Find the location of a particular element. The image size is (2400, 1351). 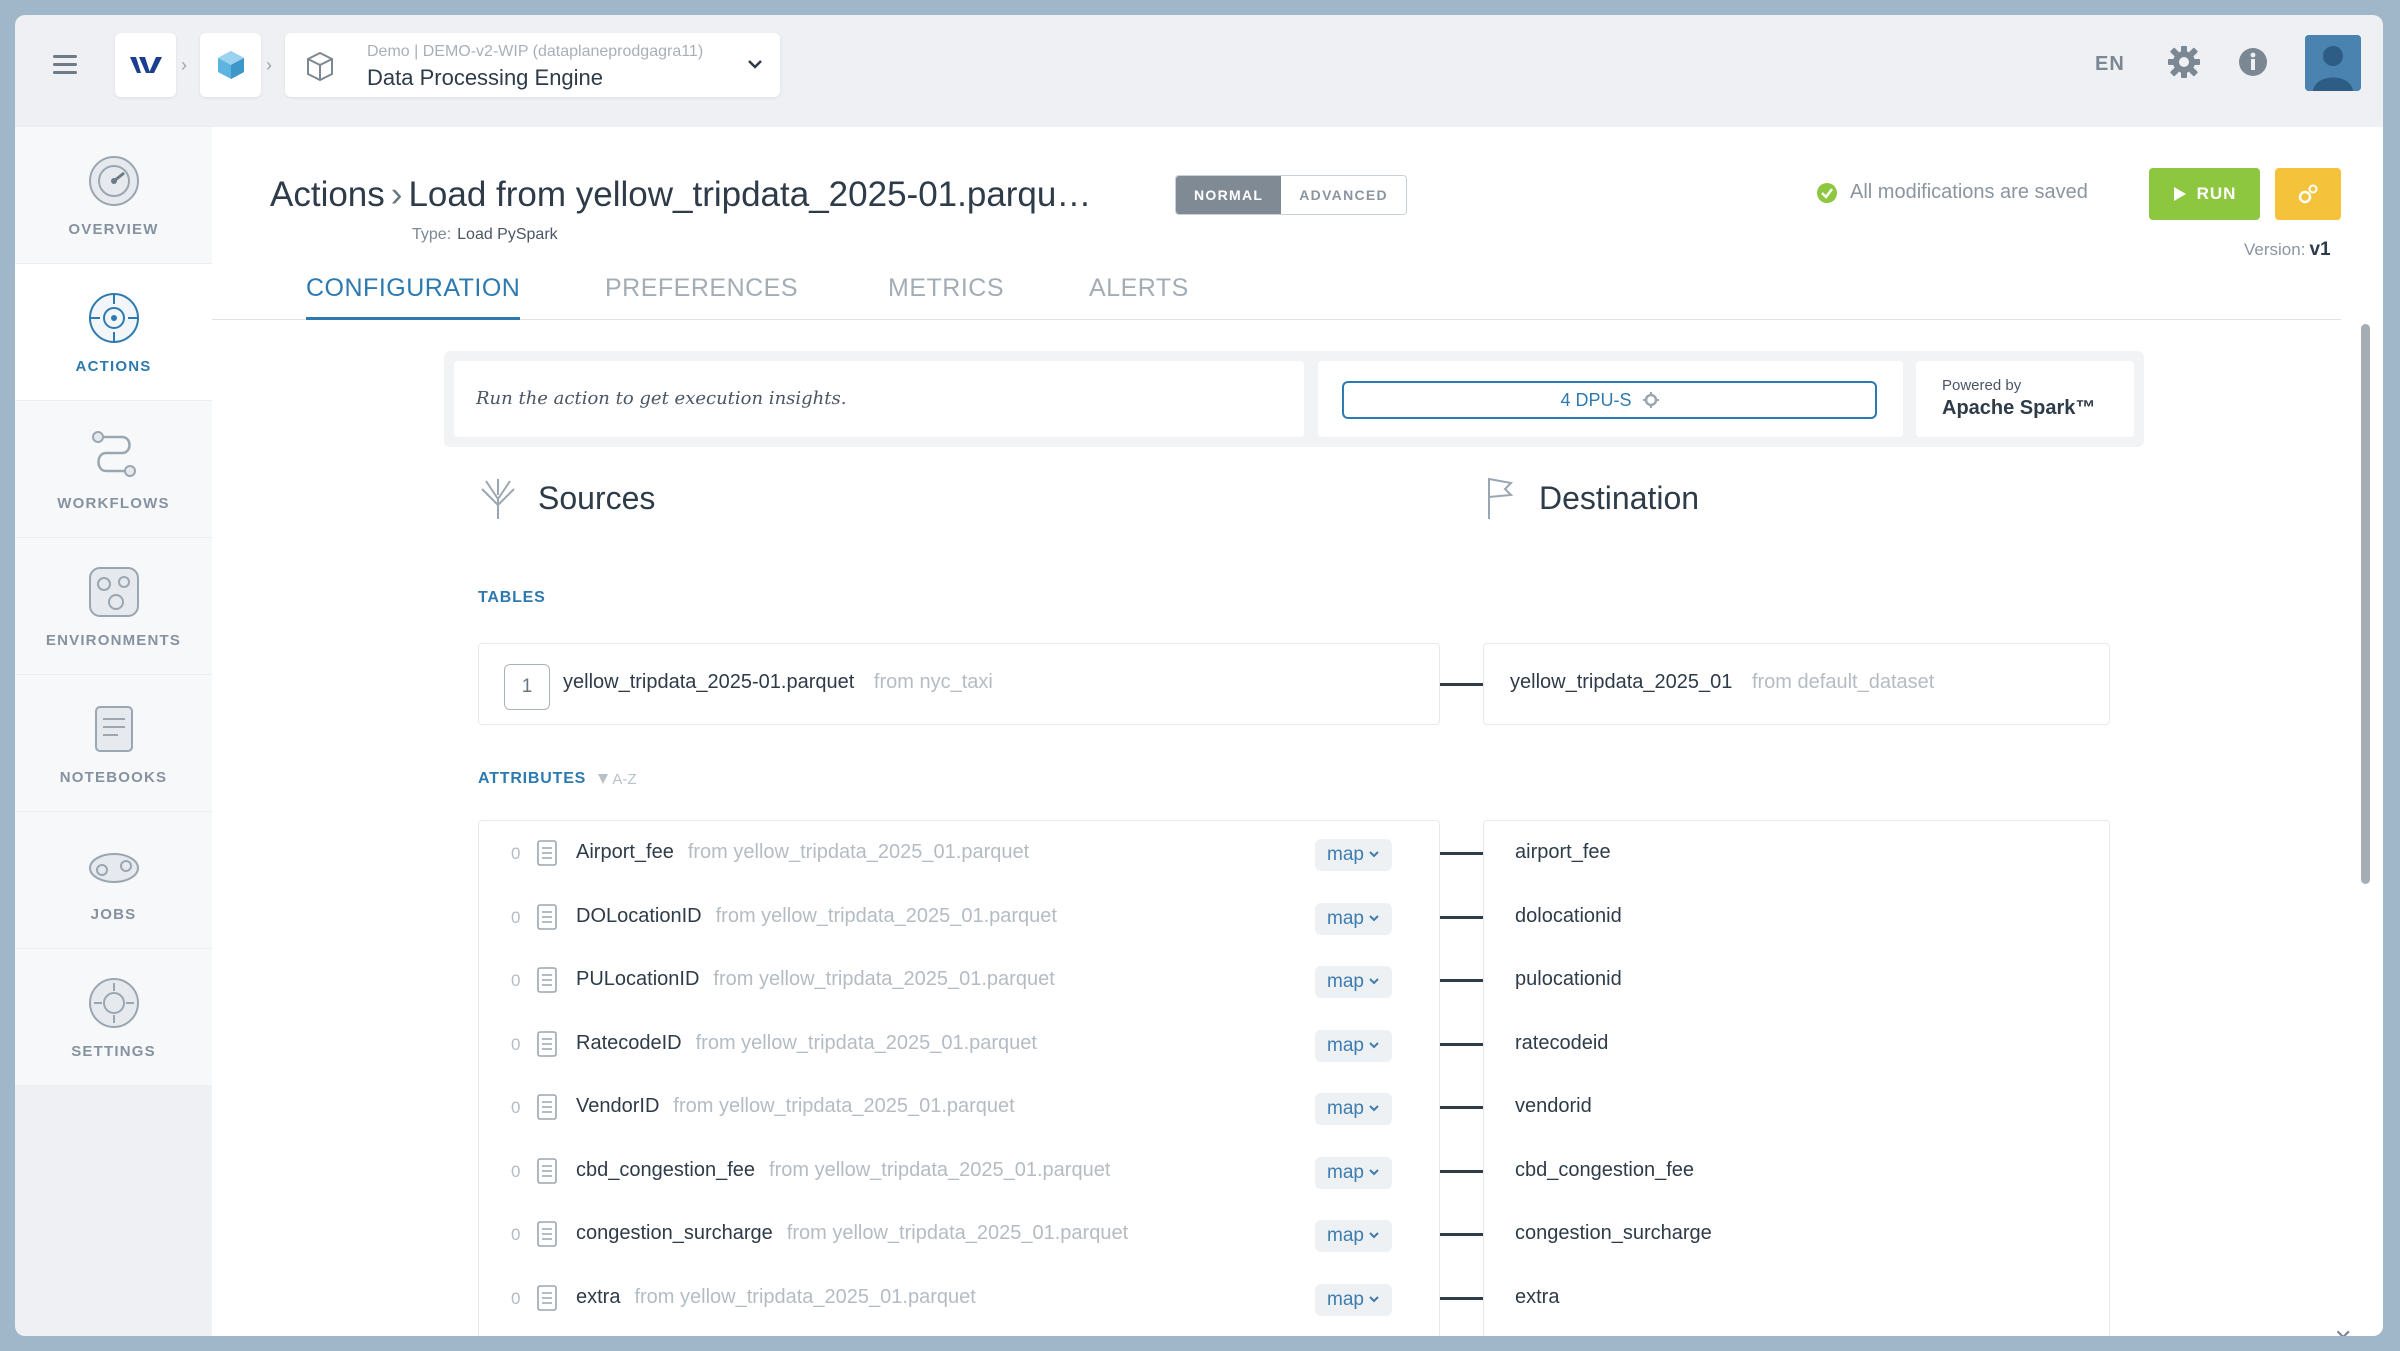

overview-icon is located at coordinates (113, 180).